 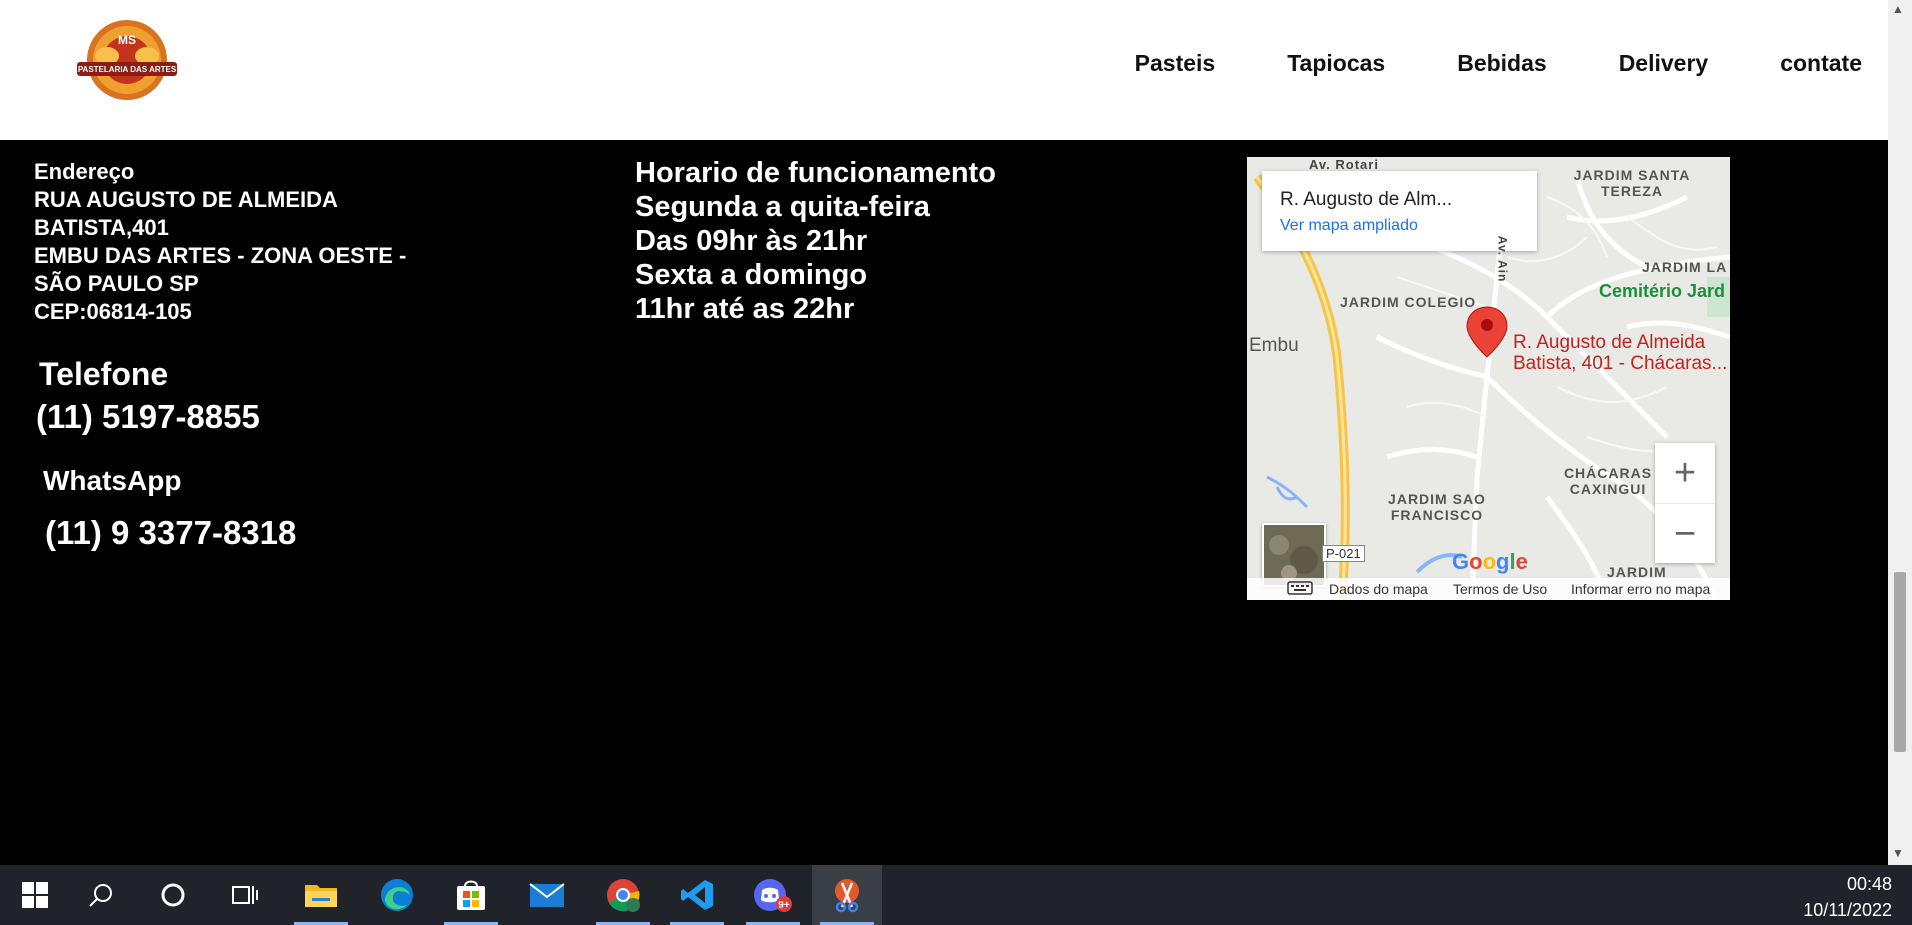 I want to click on clock-time: 00:48, so click(x=1869, y=884).